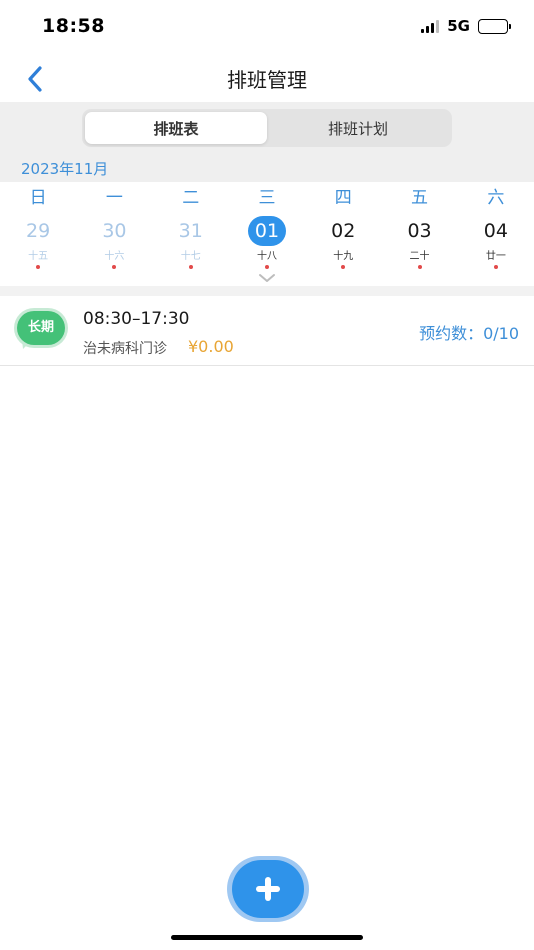  I want to click on weekday-header: 日 一 二 三 四 五 六, so click(267, 198).